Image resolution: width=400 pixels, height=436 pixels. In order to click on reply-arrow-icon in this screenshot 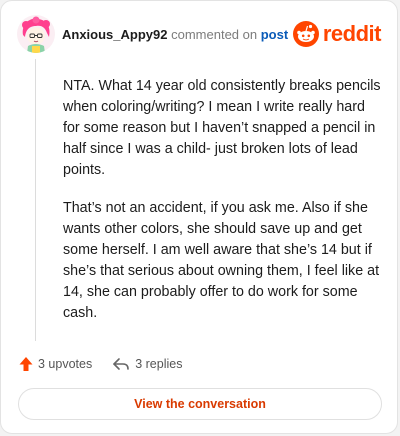, I will do `click(121, 364)`.